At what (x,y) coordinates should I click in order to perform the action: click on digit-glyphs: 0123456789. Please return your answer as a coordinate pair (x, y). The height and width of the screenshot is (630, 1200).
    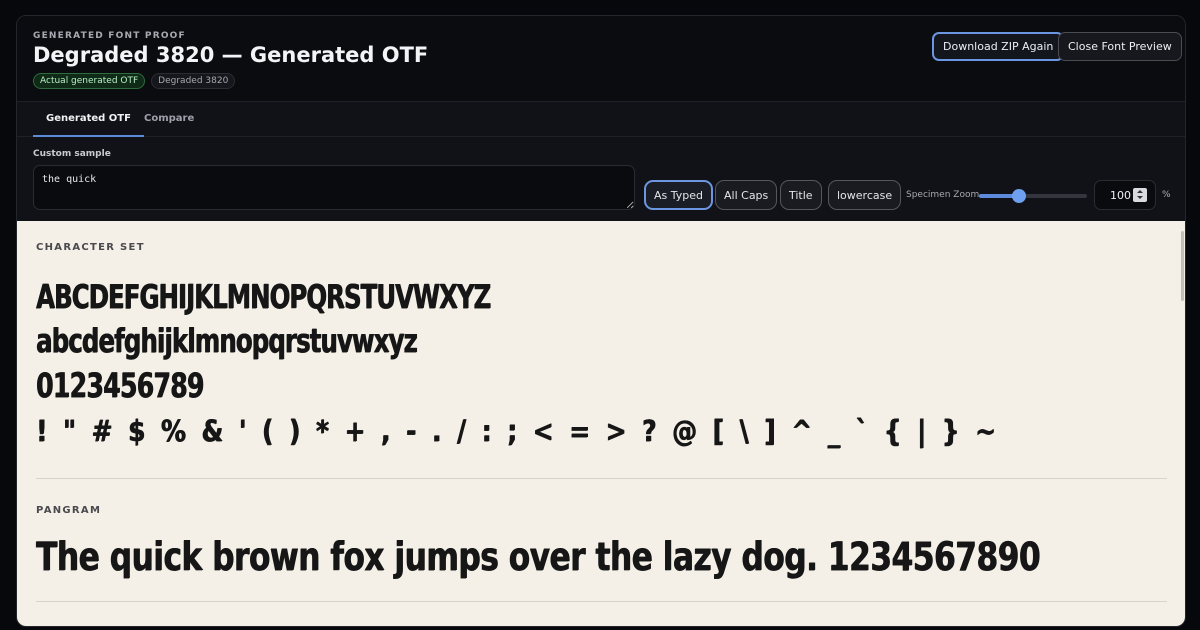
    Looking at the image, I should click on (120, 386).